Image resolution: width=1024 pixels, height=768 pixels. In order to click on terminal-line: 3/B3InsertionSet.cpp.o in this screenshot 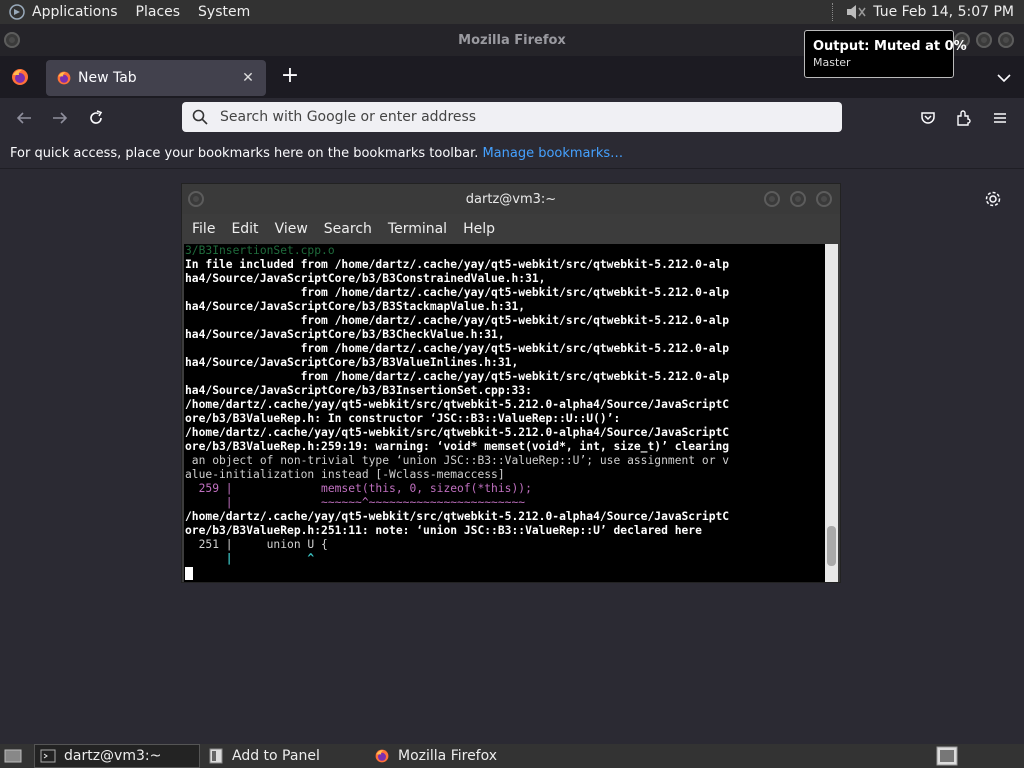, I will do `click(260, 250)`.